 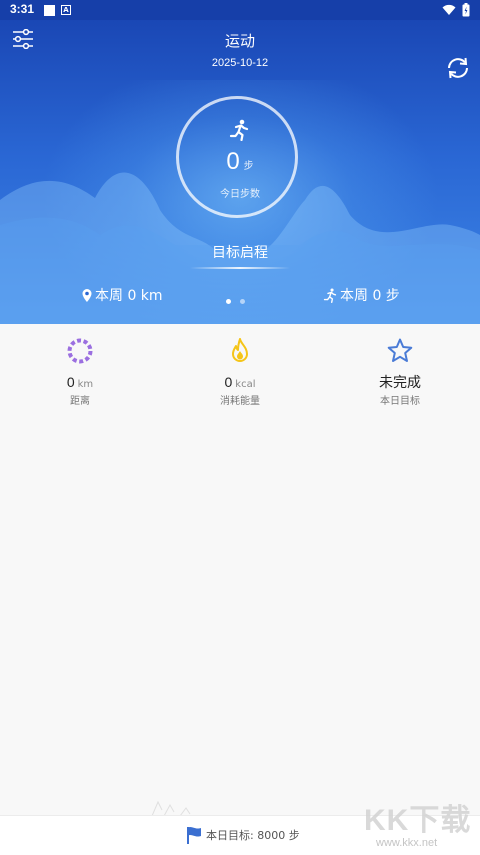 I want to click on watermark-brand: KK下载, so click(x=418, y=820).